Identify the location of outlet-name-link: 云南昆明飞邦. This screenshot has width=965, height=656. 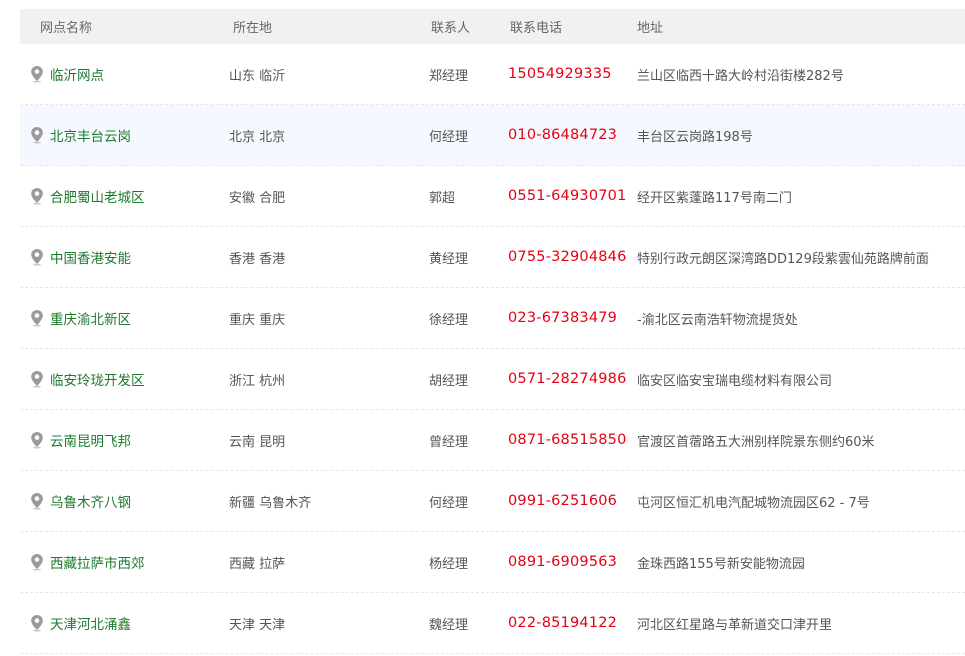
(90, 440).